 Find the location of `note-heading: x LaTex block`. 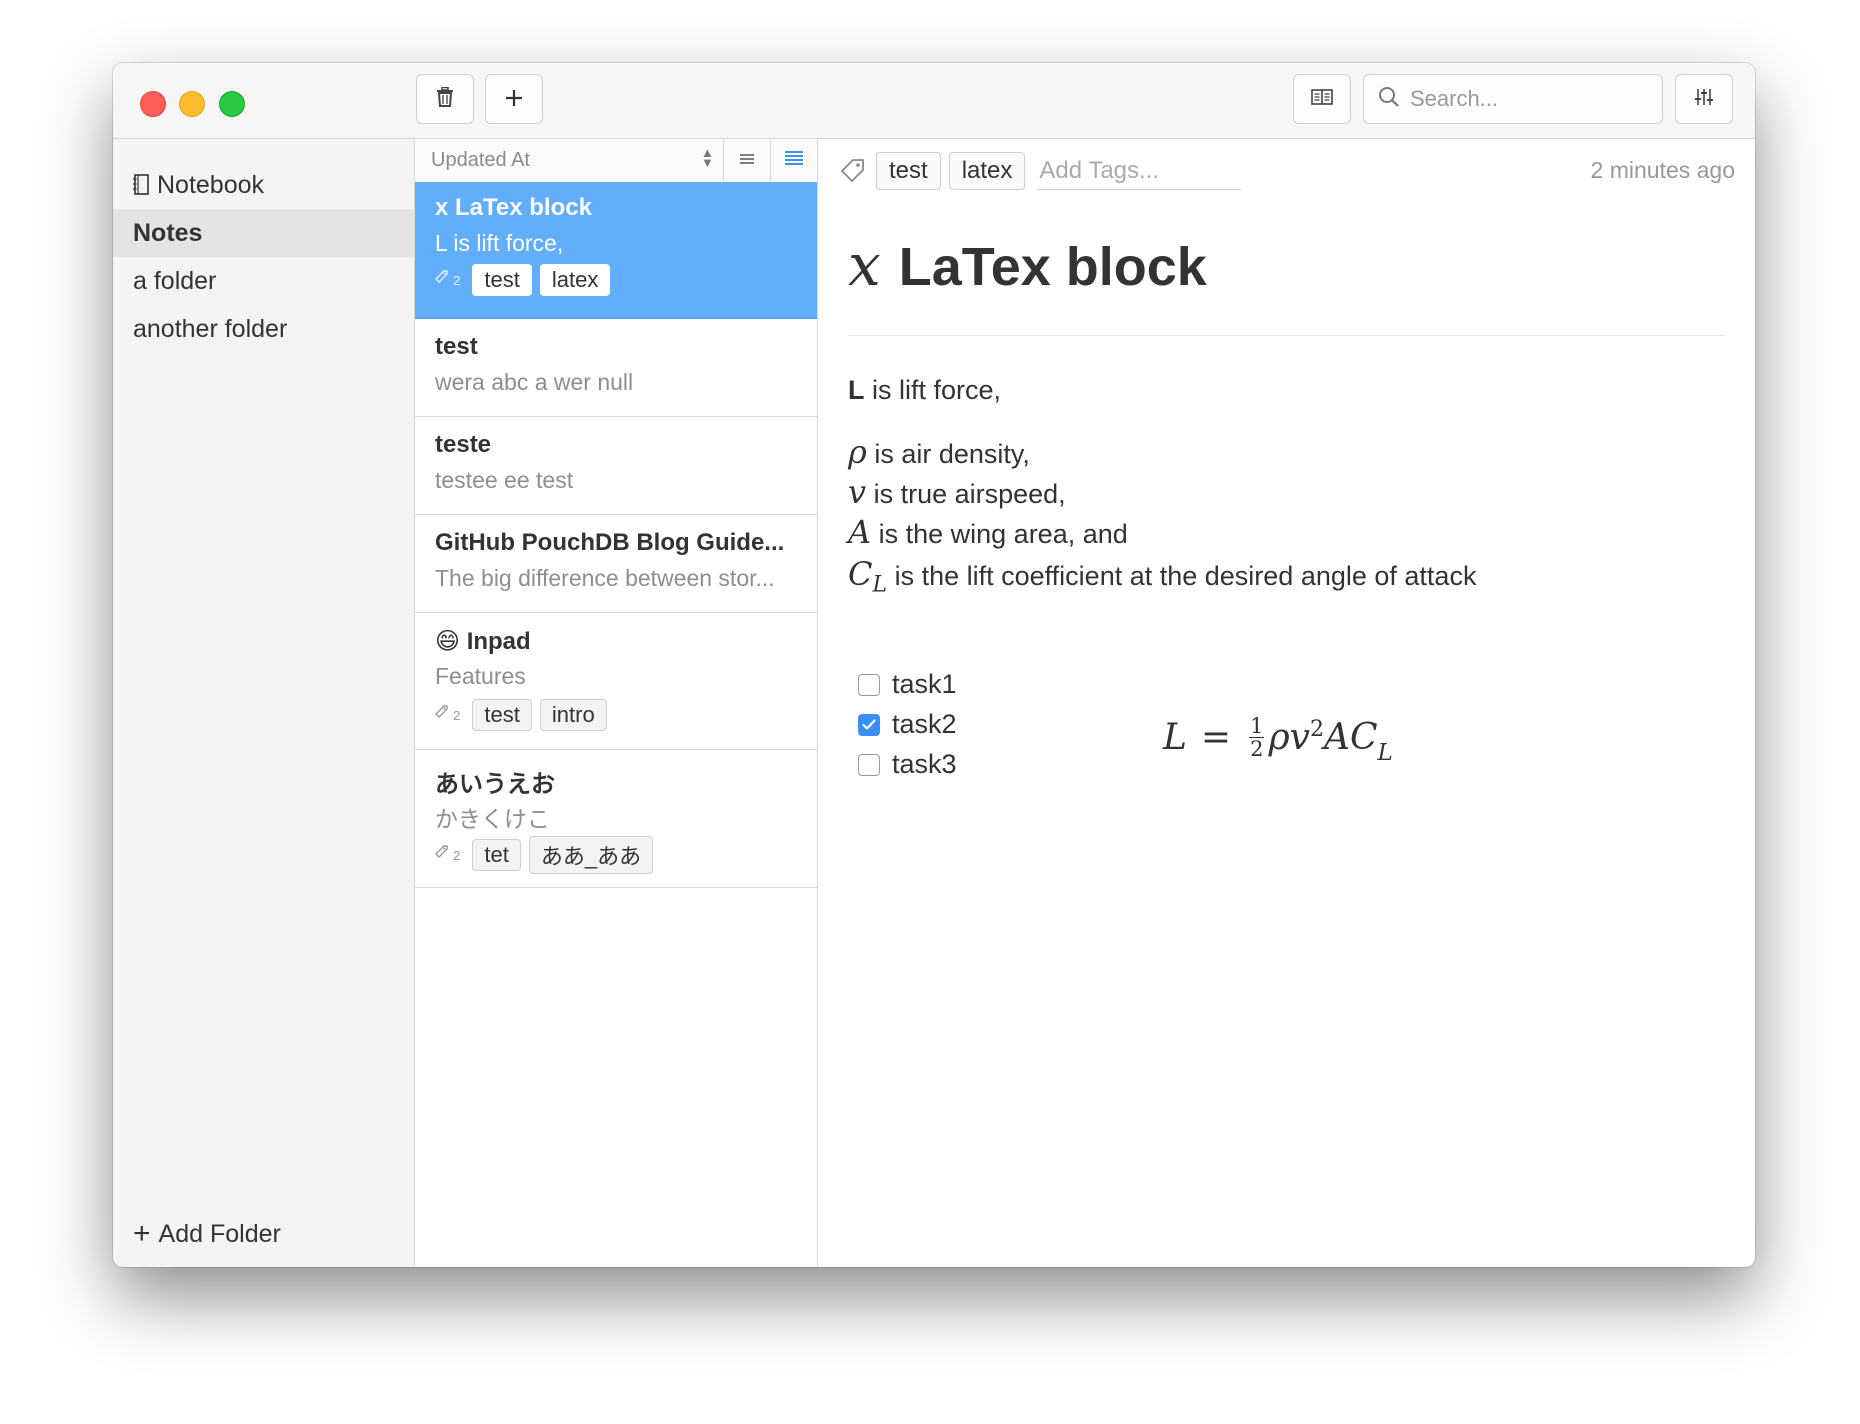

note-heading: x LaTex block is located at coordinates (1027, 265).